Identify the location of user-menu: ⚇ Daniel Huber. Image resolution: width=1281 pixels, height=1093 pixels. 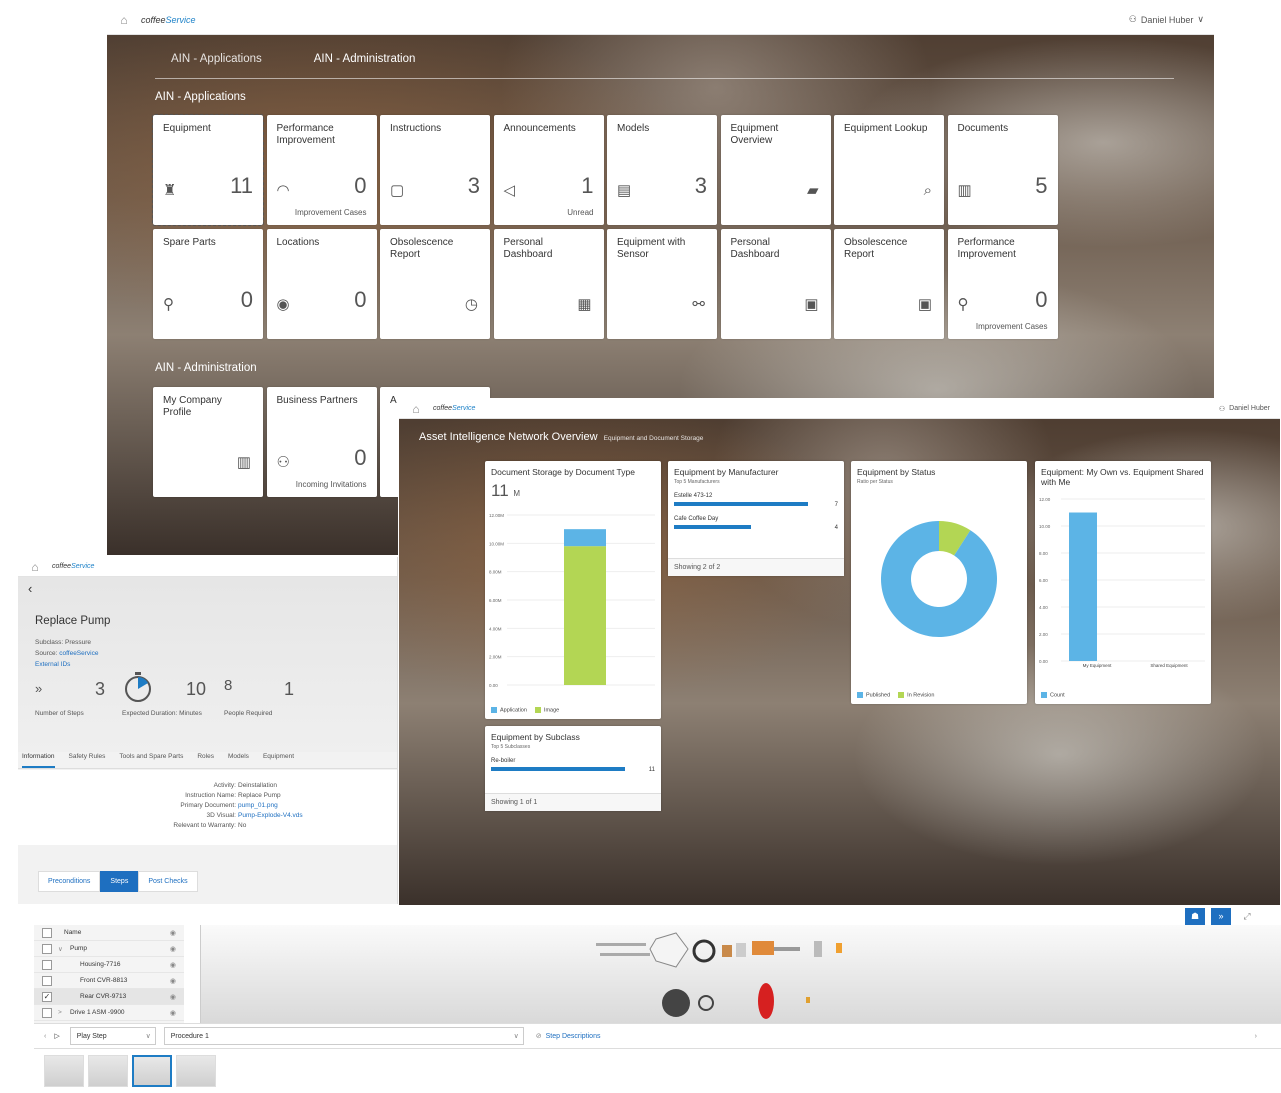
(1244, 409).